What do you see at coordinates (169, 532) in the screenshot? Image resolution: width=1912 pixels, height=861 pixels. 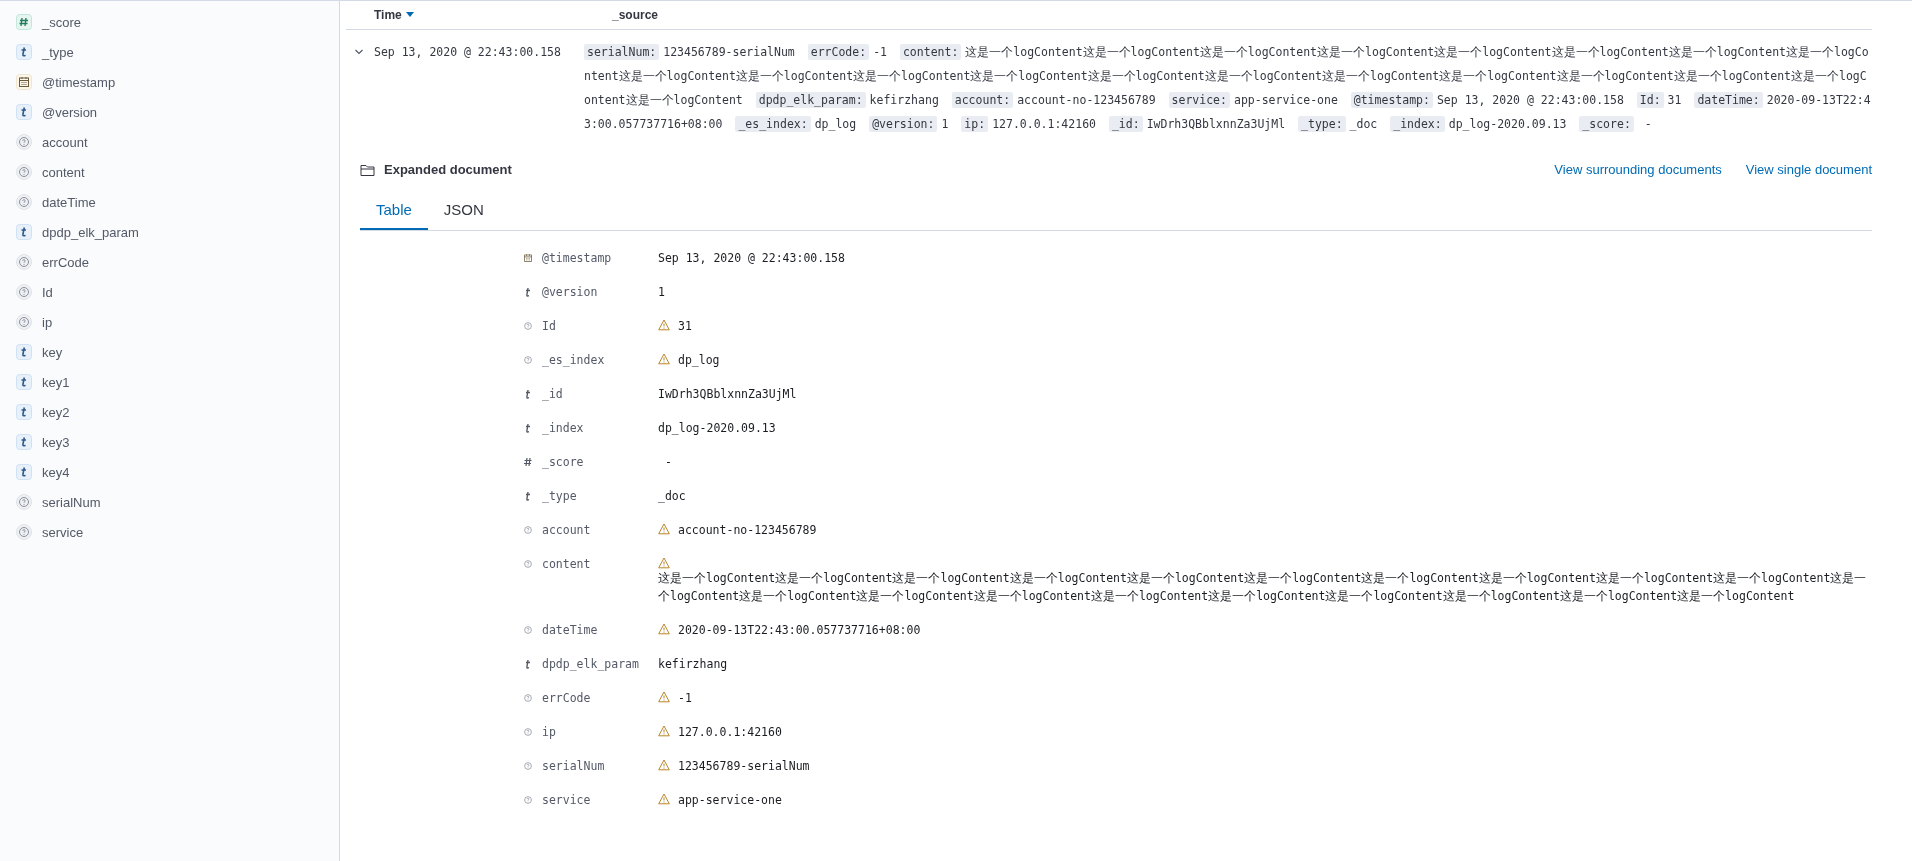 I see `field-list-item: service` at bounding box center [169, 532].